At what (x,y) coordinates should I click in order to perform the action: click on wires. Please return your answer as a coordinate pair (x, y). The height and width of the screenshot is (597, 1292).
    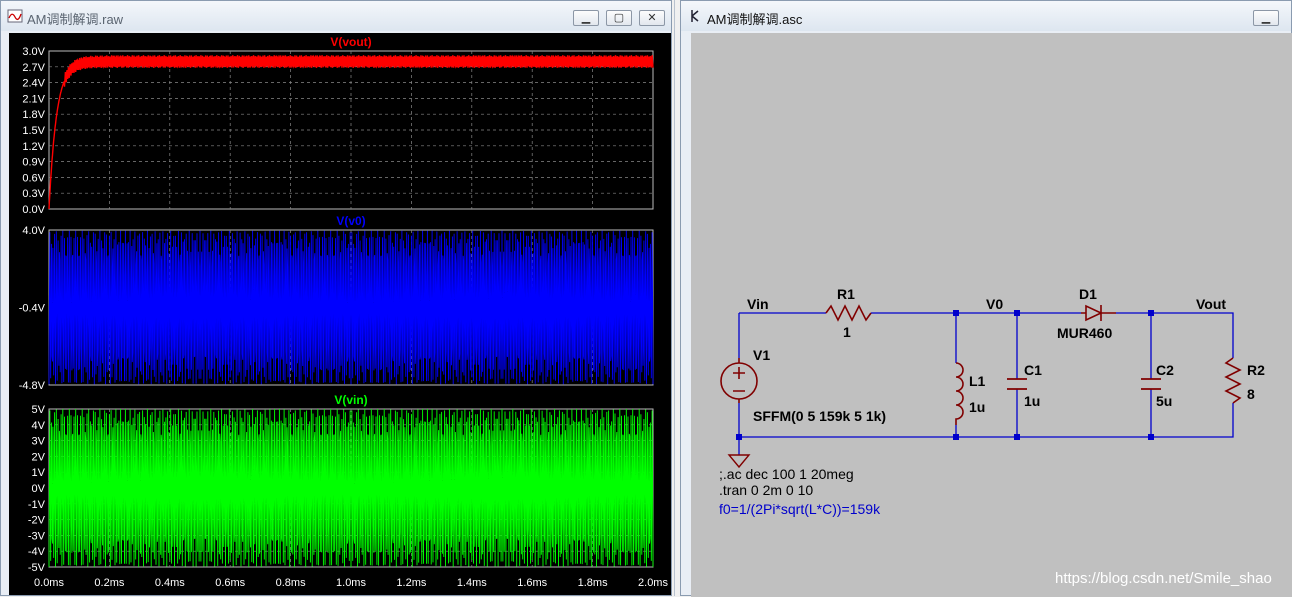
    Looking at the image, I should click on (986, 383).